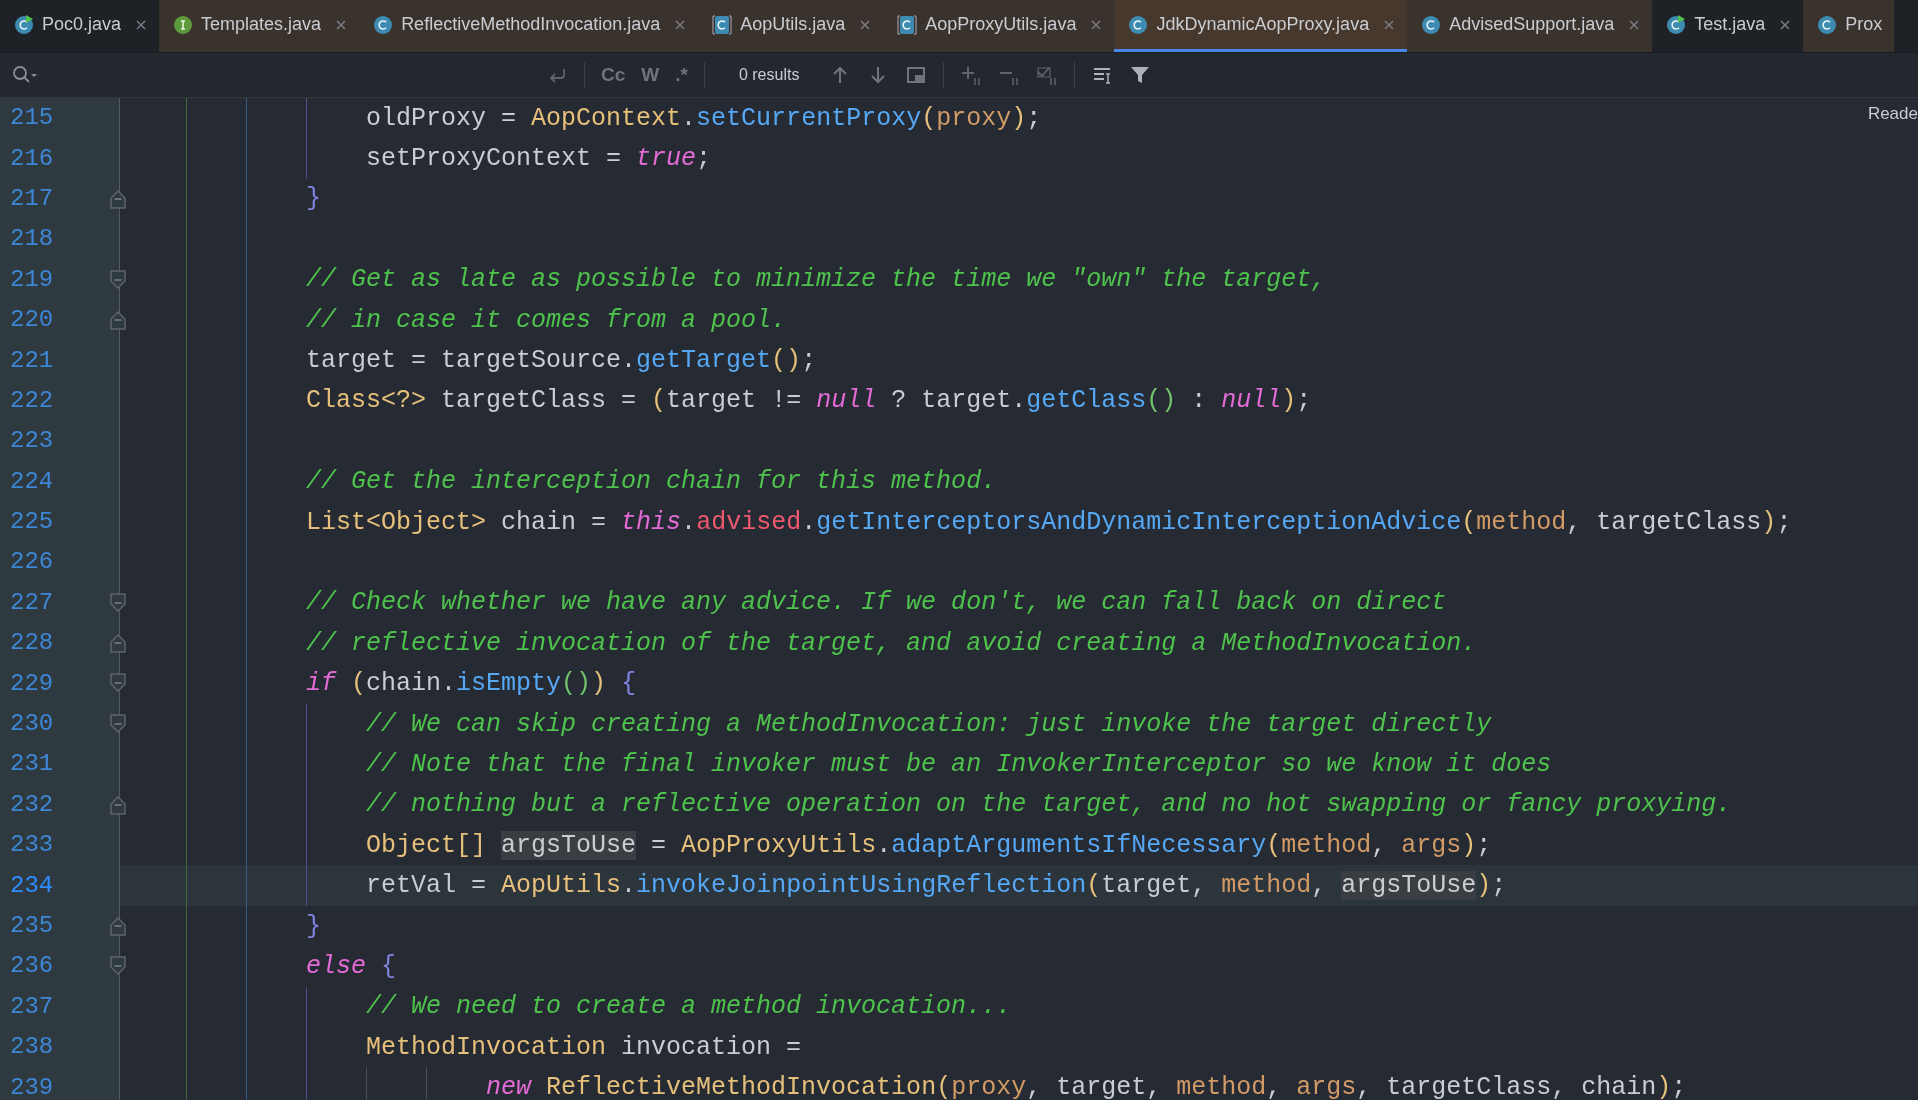 The image size is (1918, 1100). Describe the element at coordinates (928, 724) in the screenshot. I see `code-line: // We can skip creating a MethodInvocation: just invoke the target directly` at that location.